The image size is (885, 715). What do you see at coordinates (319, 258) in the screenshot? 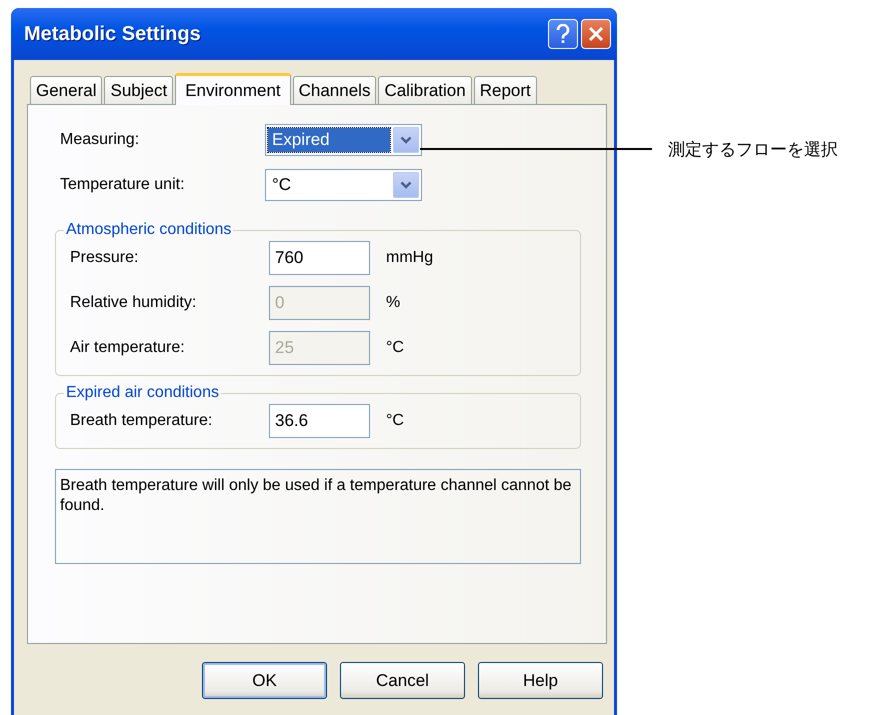
I see `input-field: 760` at bounding box center [319, 258].